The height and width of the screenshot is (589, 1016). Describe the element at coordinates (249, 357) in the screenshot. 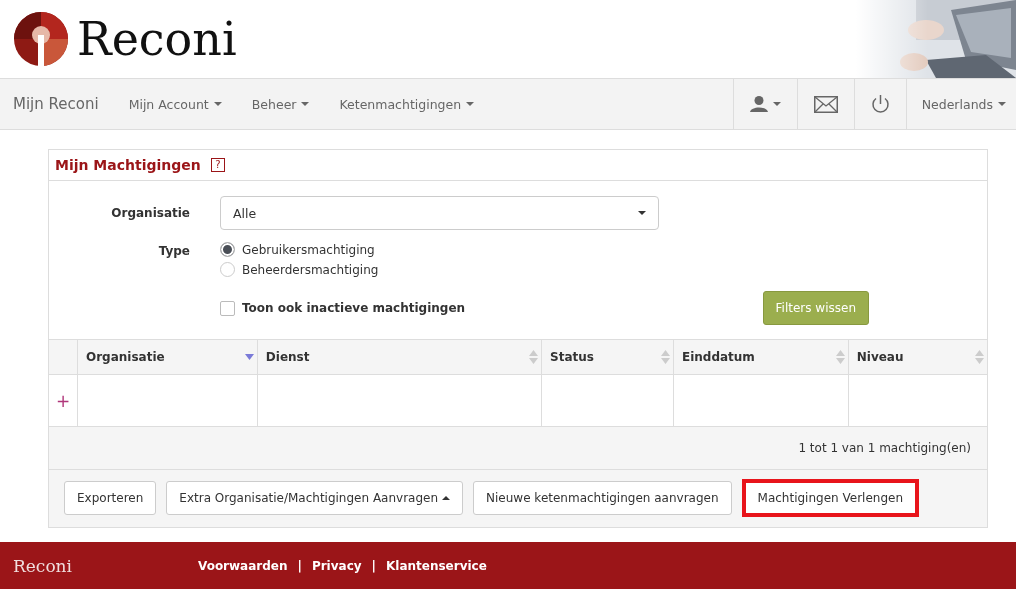

I see `sort-descending-icon` at that location.